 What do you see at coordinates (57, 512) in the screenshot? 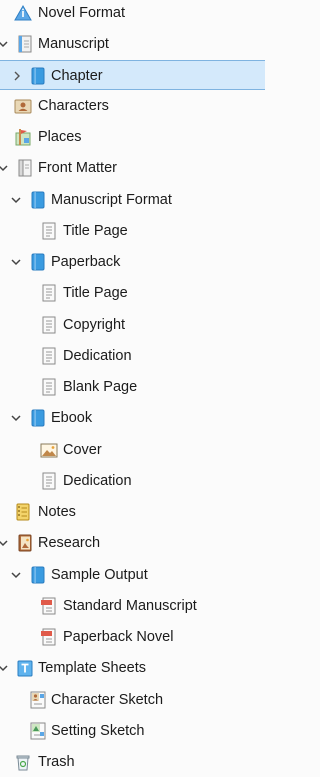
I see `binder-item-label: Notes` at bounding box center [57, 512].